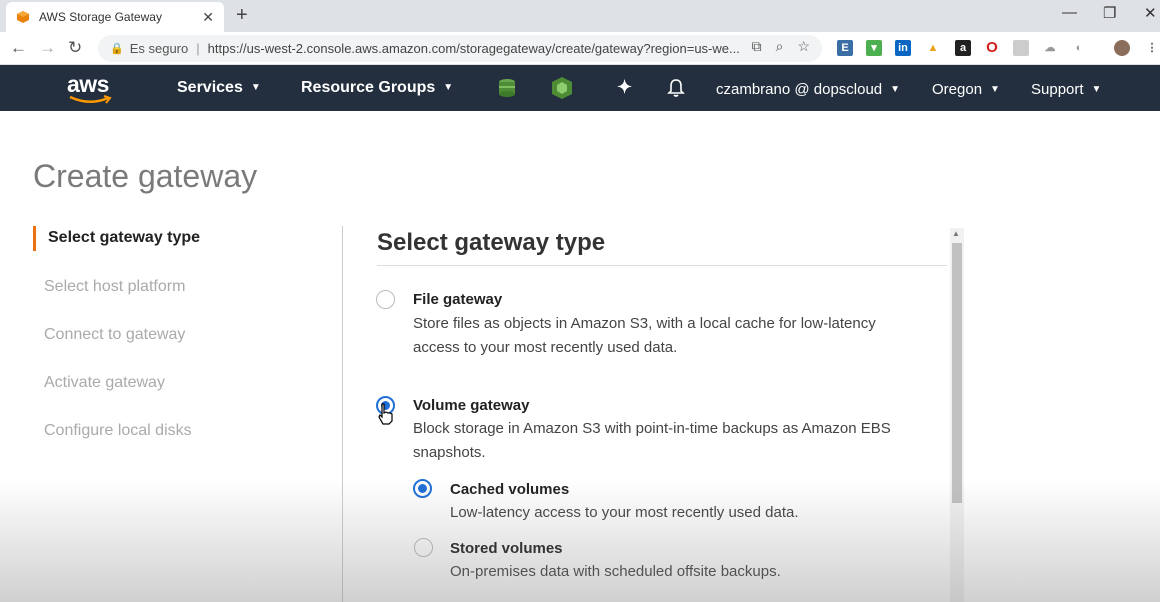 The height and width of the screenshot is (602, 1160). I want to click on extension-inbox-icon: ▾, so click(874, 48).